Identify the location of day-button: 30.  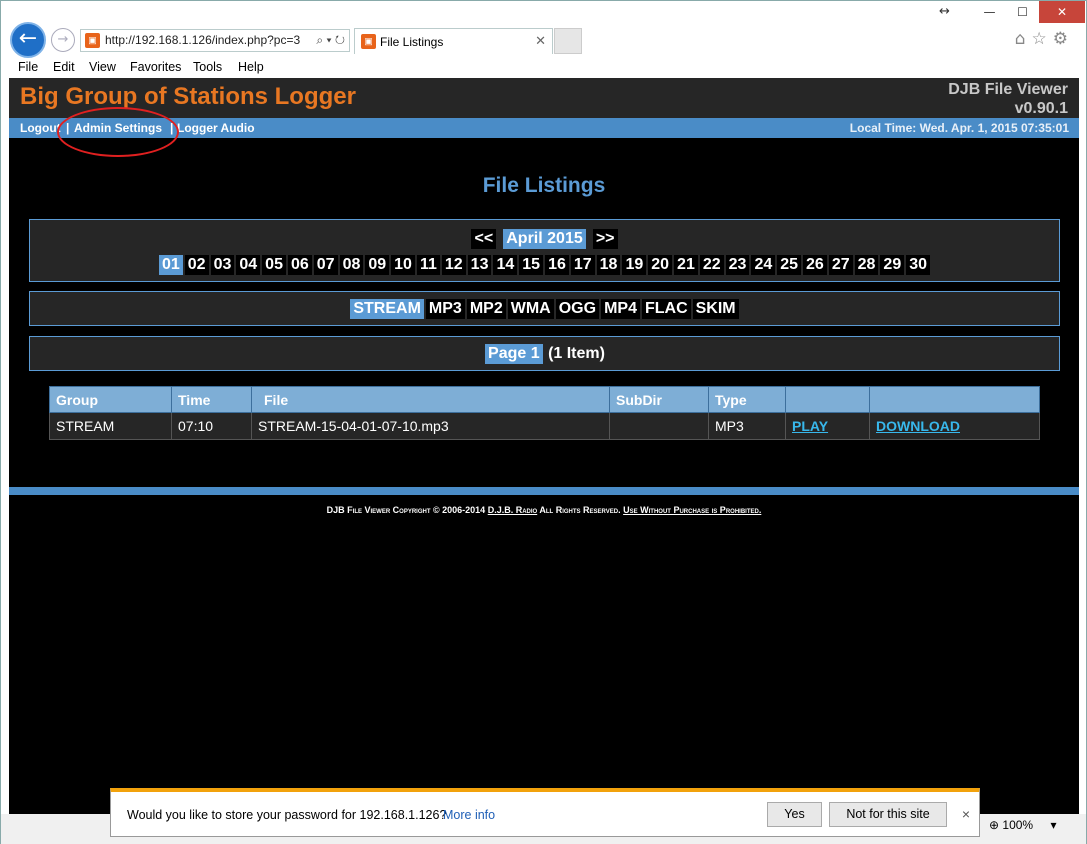
(918, 265).